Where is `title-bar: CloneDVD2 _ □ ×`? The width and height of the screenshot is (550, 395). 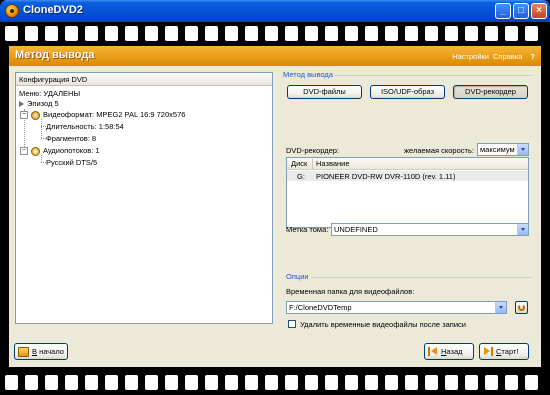 title-bar: CloneDVD2 _ □ × is located at coordinates (275, 11).